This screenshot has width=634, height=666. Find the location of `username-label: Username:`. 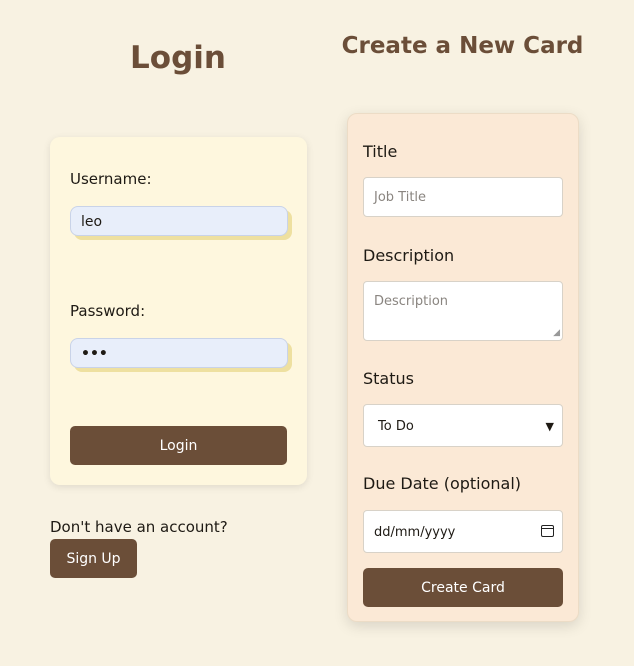

username-label: Username: is located at coordinates (111, 179).